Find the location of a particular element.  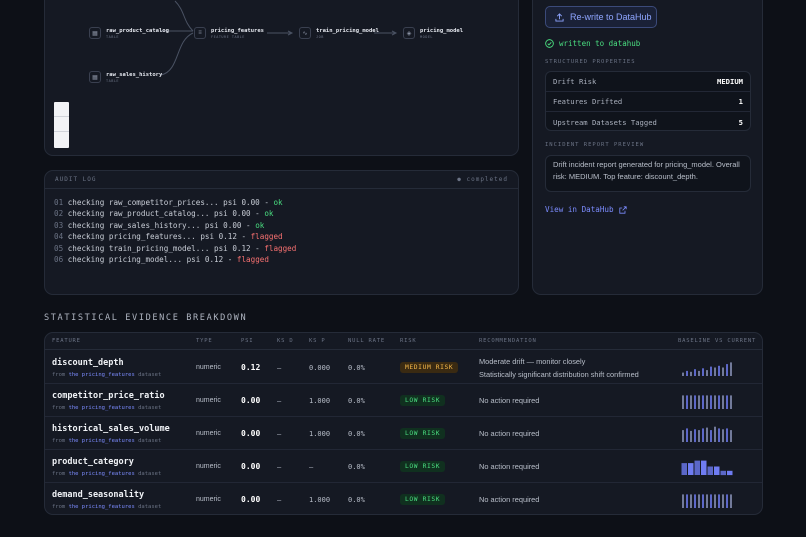

upload-icon is located at coordinates (559, 17).